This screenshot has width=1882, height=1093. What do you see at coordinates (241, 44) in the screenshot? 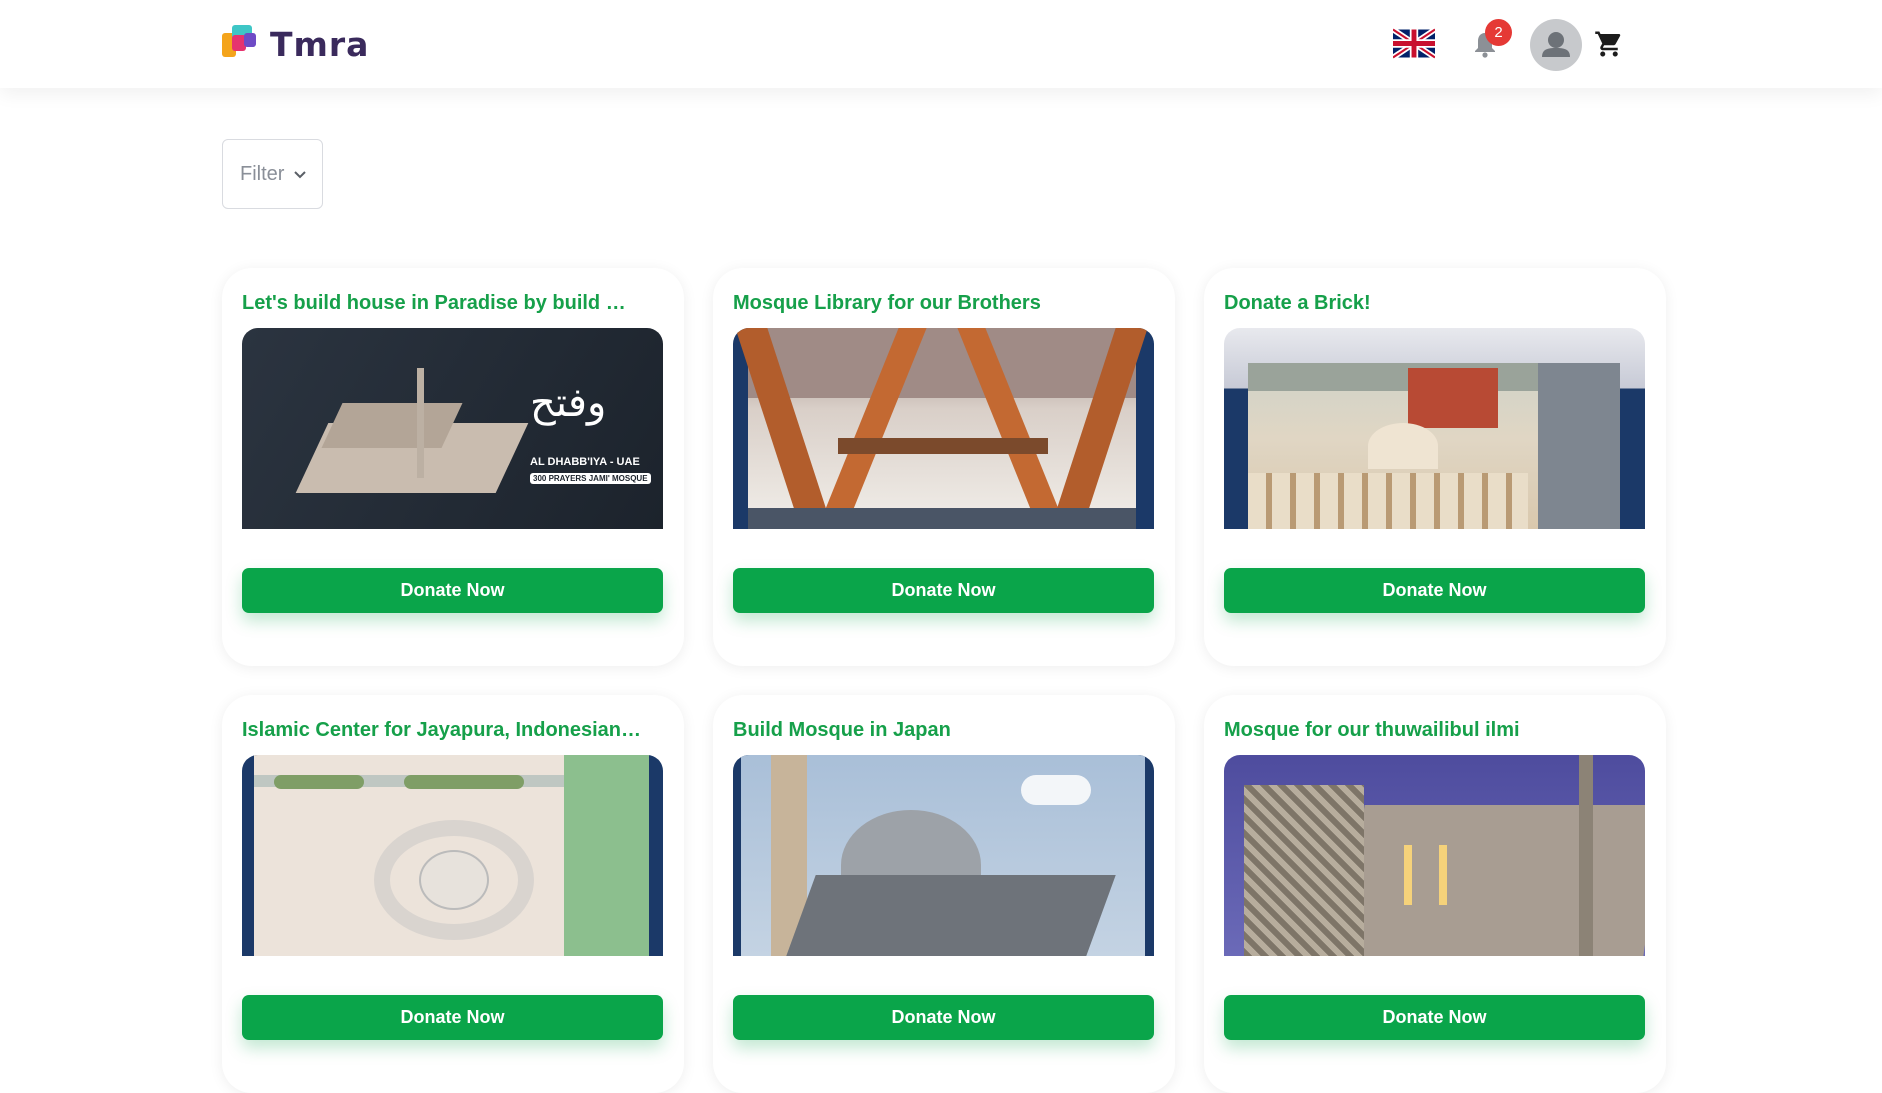
I see `logo-mark-icon` at bounding box center [241, 44].